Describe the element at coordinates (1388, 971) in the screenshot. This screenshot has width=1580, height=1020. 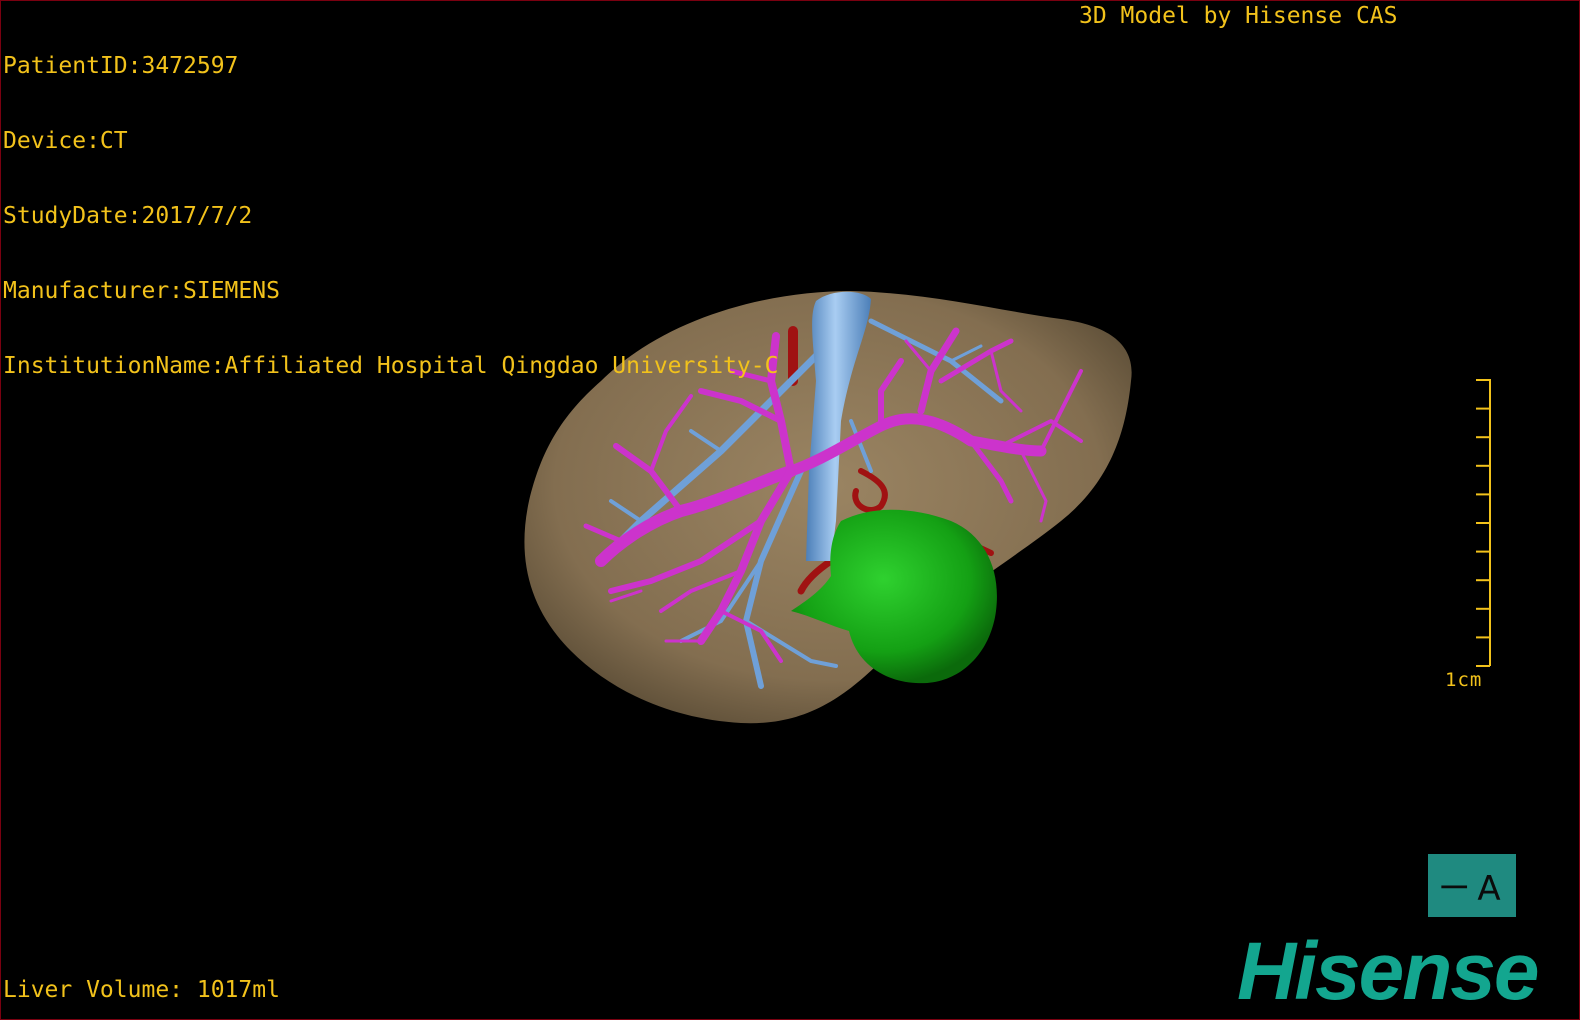
I see `hisense-logo: Hisense` at that location.